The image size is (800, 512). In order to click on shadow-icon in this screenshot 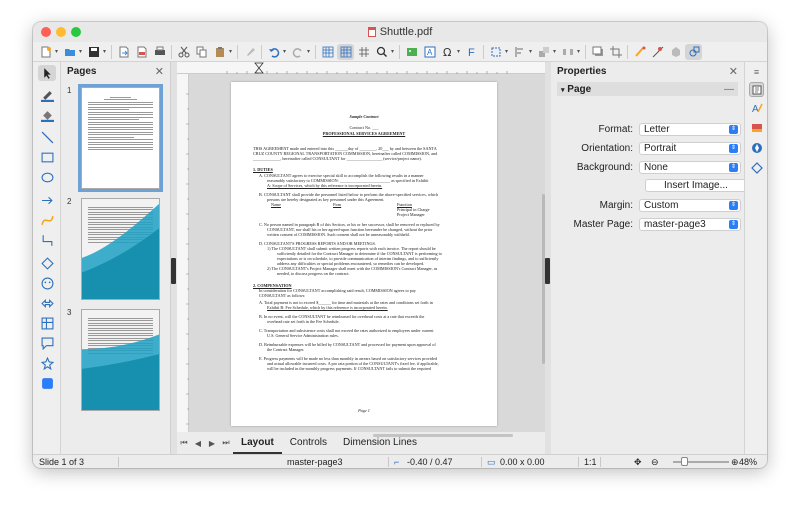, I will do `click(597, 52)`.